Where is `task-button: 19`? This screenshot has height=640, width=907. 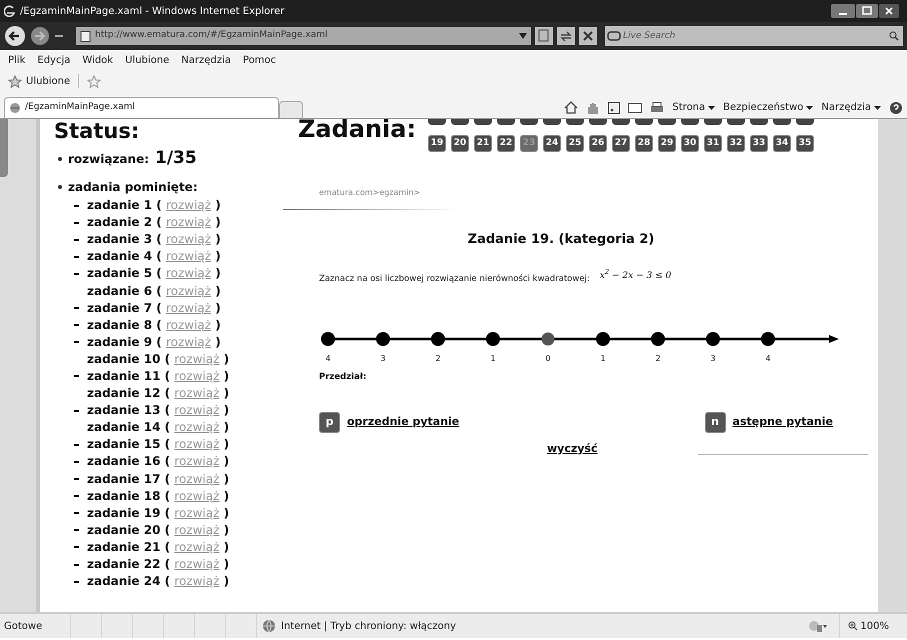
task-button: 19 is located at coordinates (437, 143).